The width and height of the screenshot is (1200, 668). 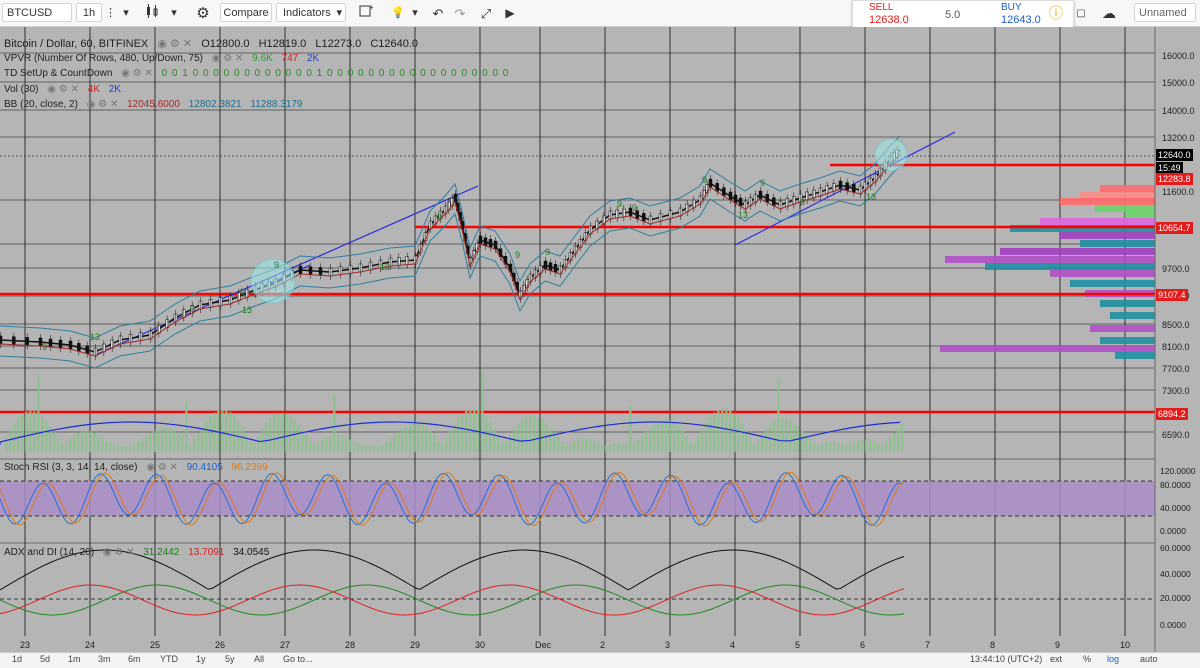 I want to click on range-1m: 1m, so click(x=74, y=659).